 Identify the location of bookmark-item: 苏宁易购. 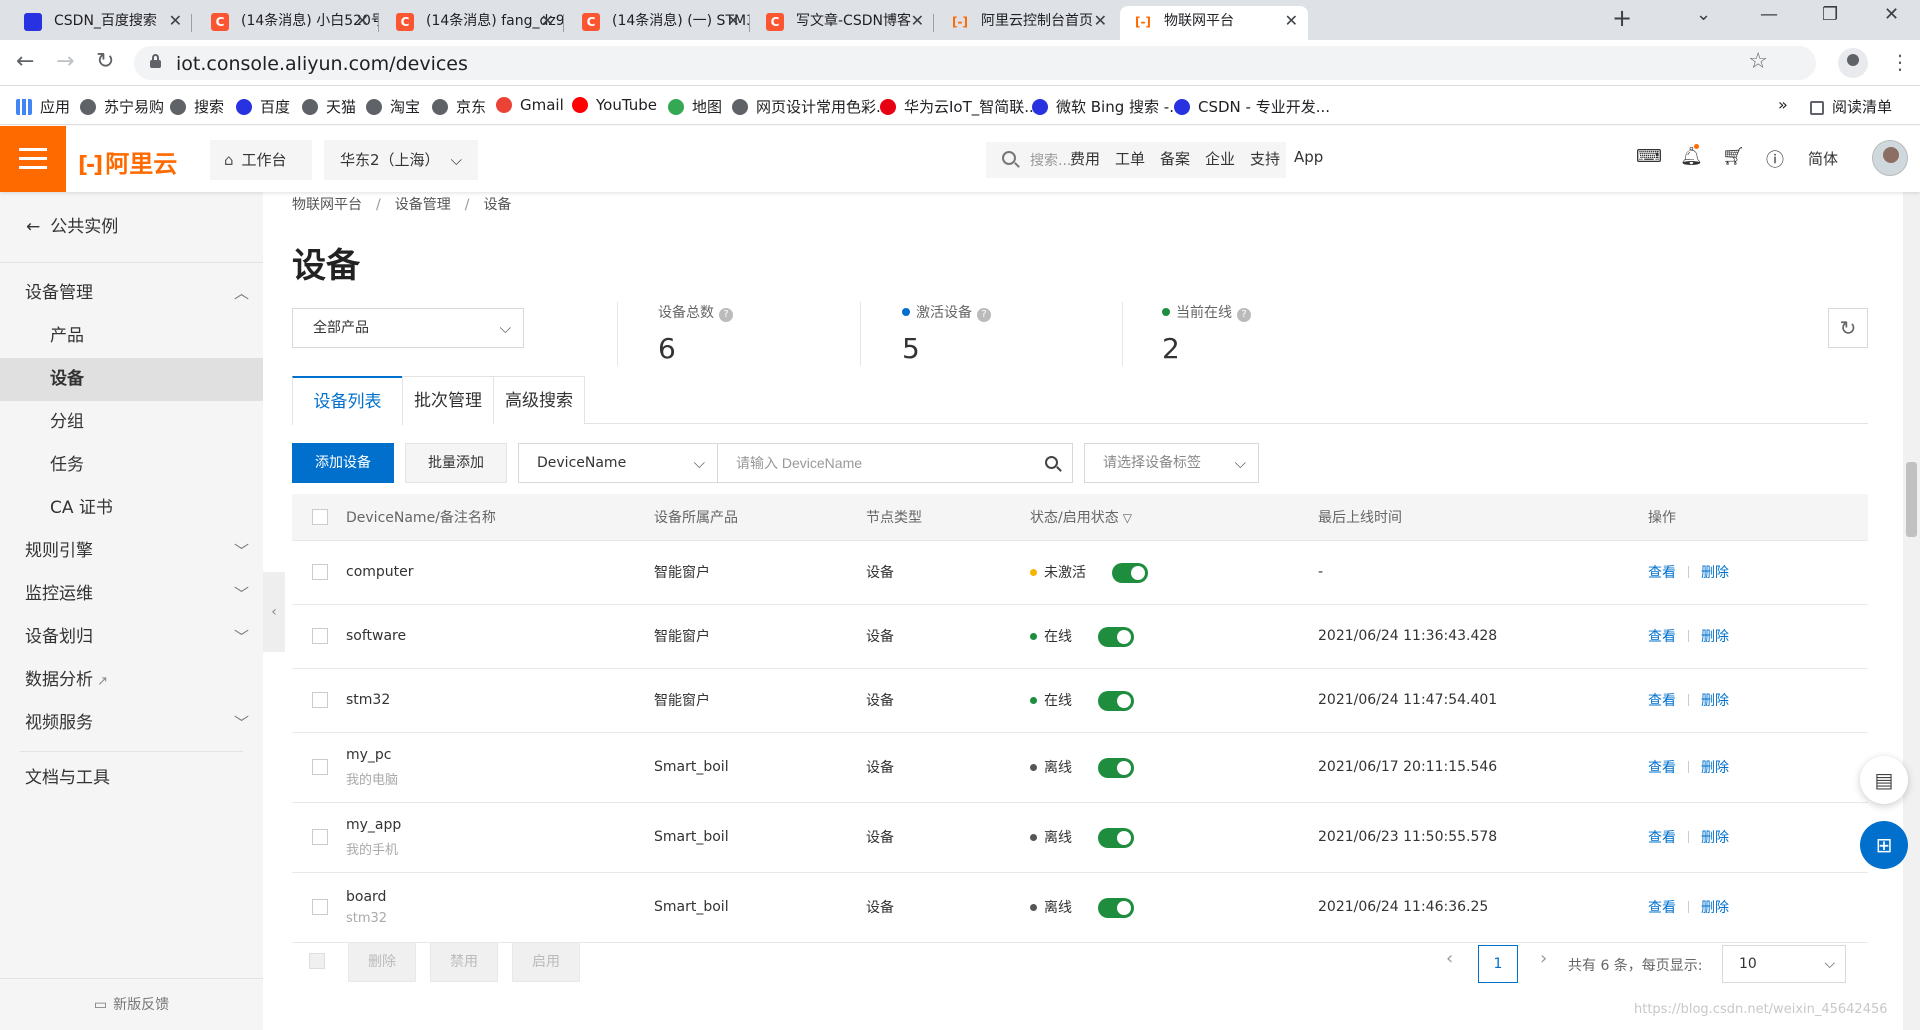
(122, 106).